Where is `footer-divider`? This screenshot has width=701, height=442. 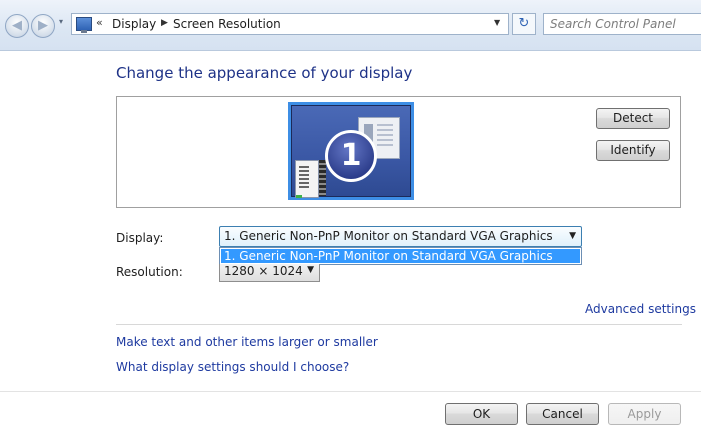
footer-divider is located at coordinates (350, 391).